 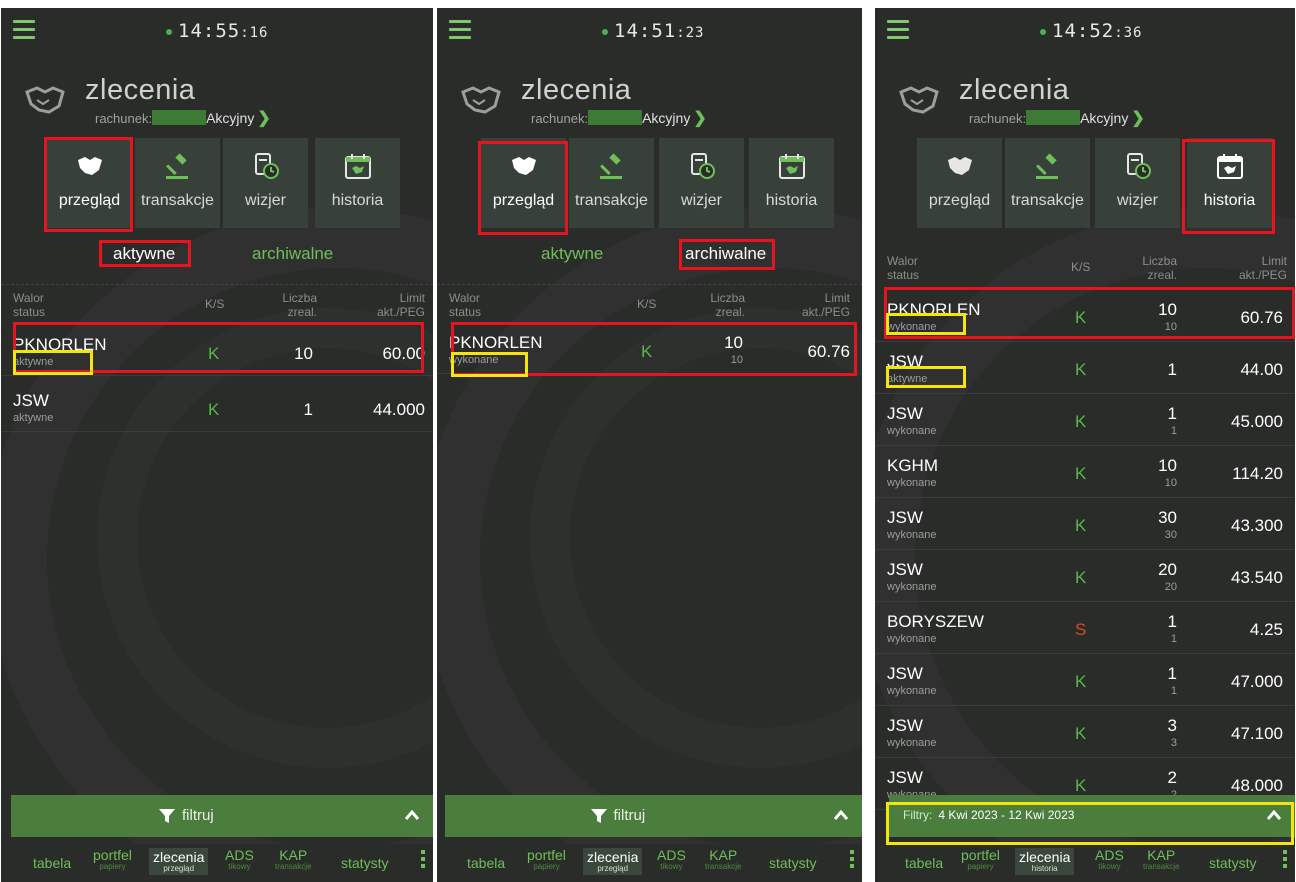 What do you see at coordinates (1085, 472) in the screenshot?
I see `table-row: KGHM wykonane K 10 10 114.20` at bounding box center [1085, 472].